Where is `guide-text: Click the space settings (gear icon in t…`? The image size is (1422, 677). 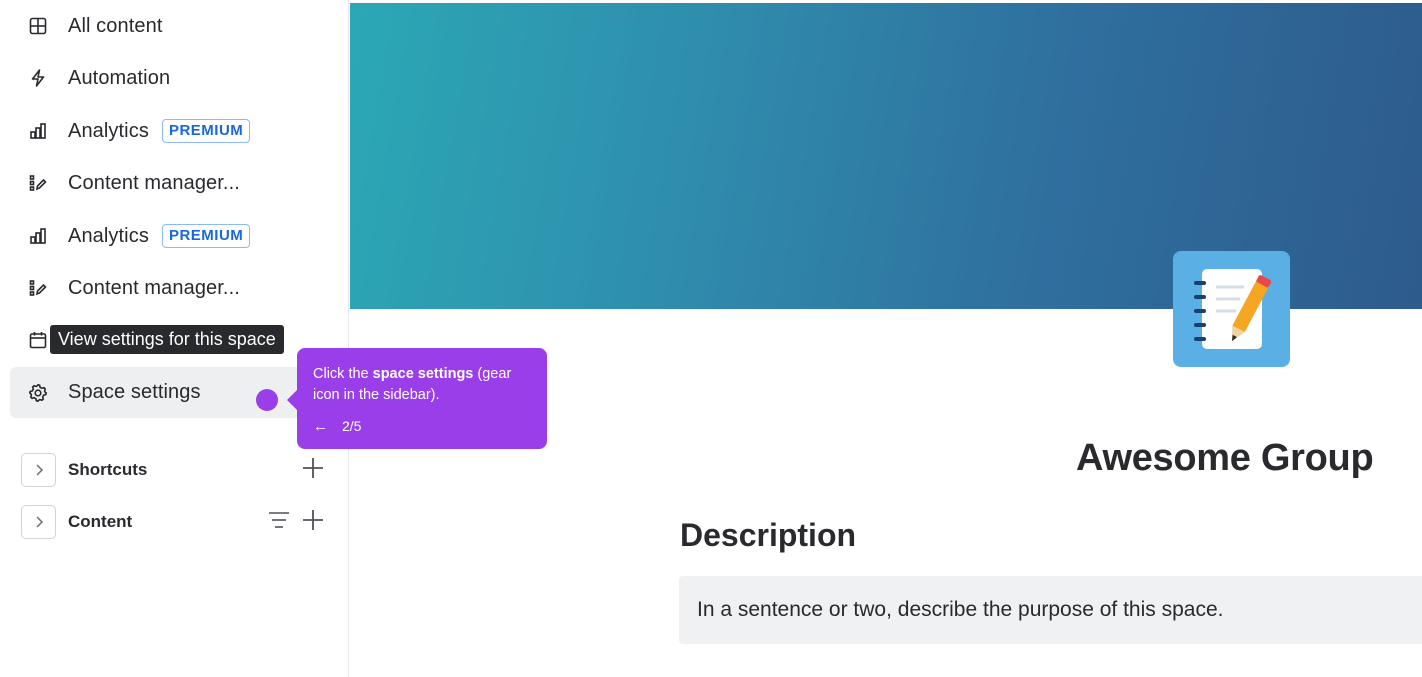 guide-text: Click the space settings (gear icon in t… is located at coordinates (412, 384).